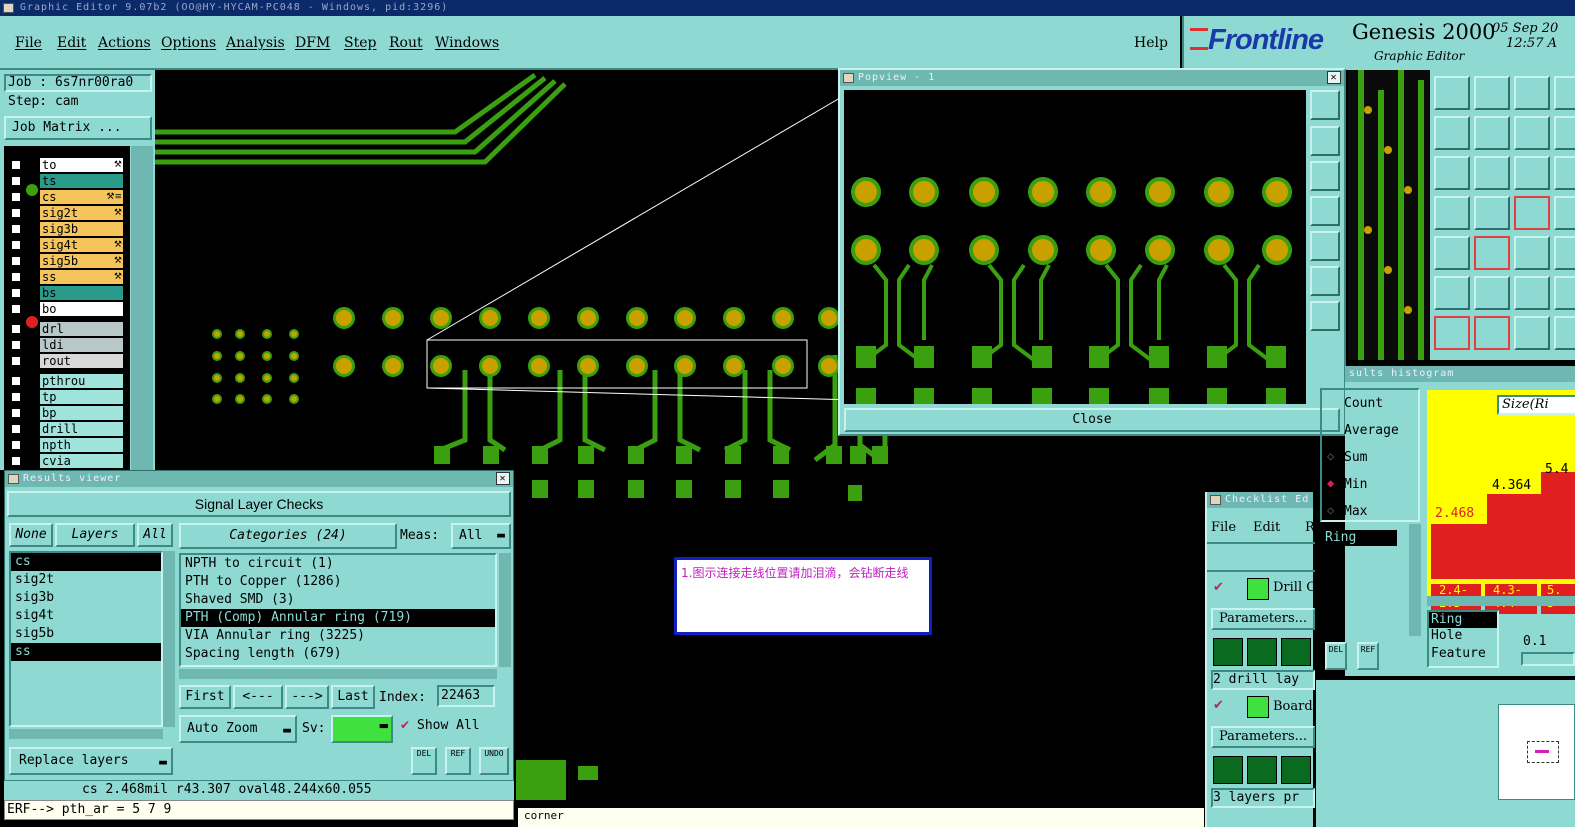 The width and height of the screenshot is (1575, 827). What do you see at coordinates (1092, 420) in the screenshot?
I see `popview-close-button: Close` at bounding box center [1092, 420].